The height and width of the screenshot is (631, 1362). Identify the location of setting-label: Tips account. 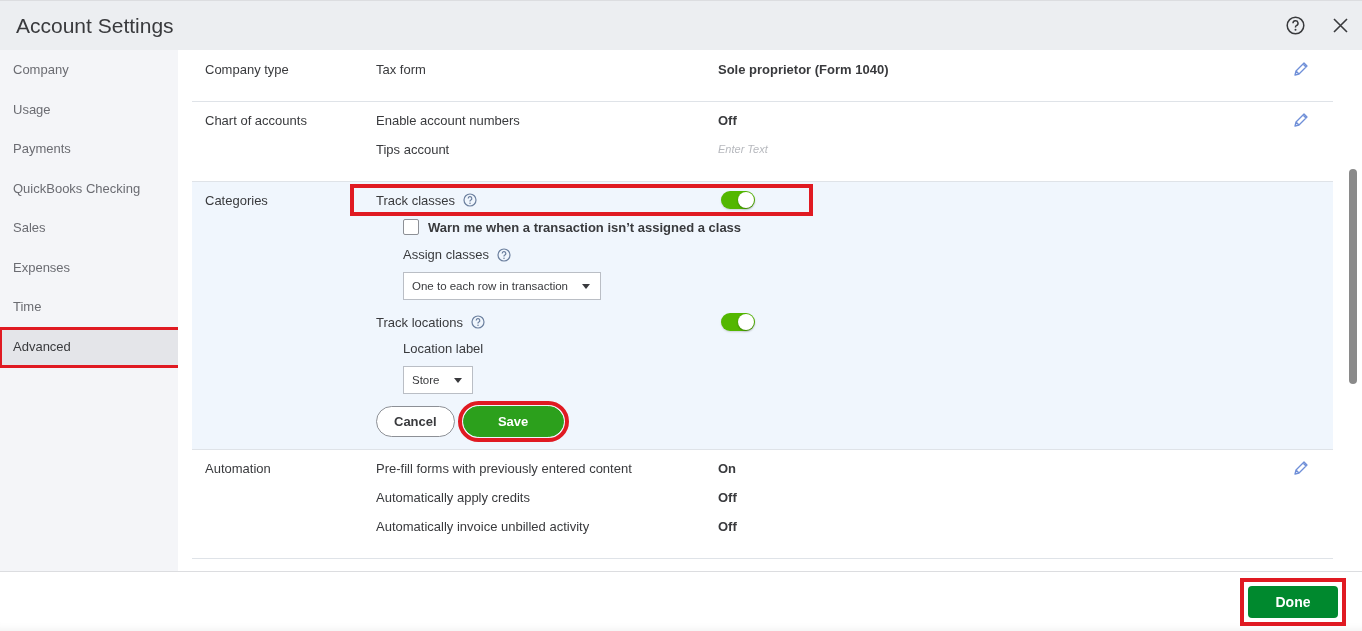
(413, 149).